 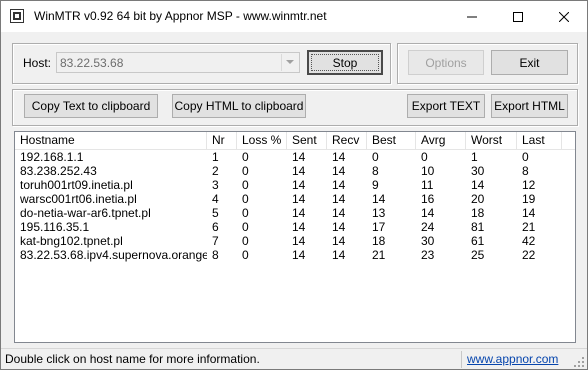 What do you see at coordinates (428, 213) in the screenshot?
I see `avrg-cell: 14` at bounding box center [428, 213].